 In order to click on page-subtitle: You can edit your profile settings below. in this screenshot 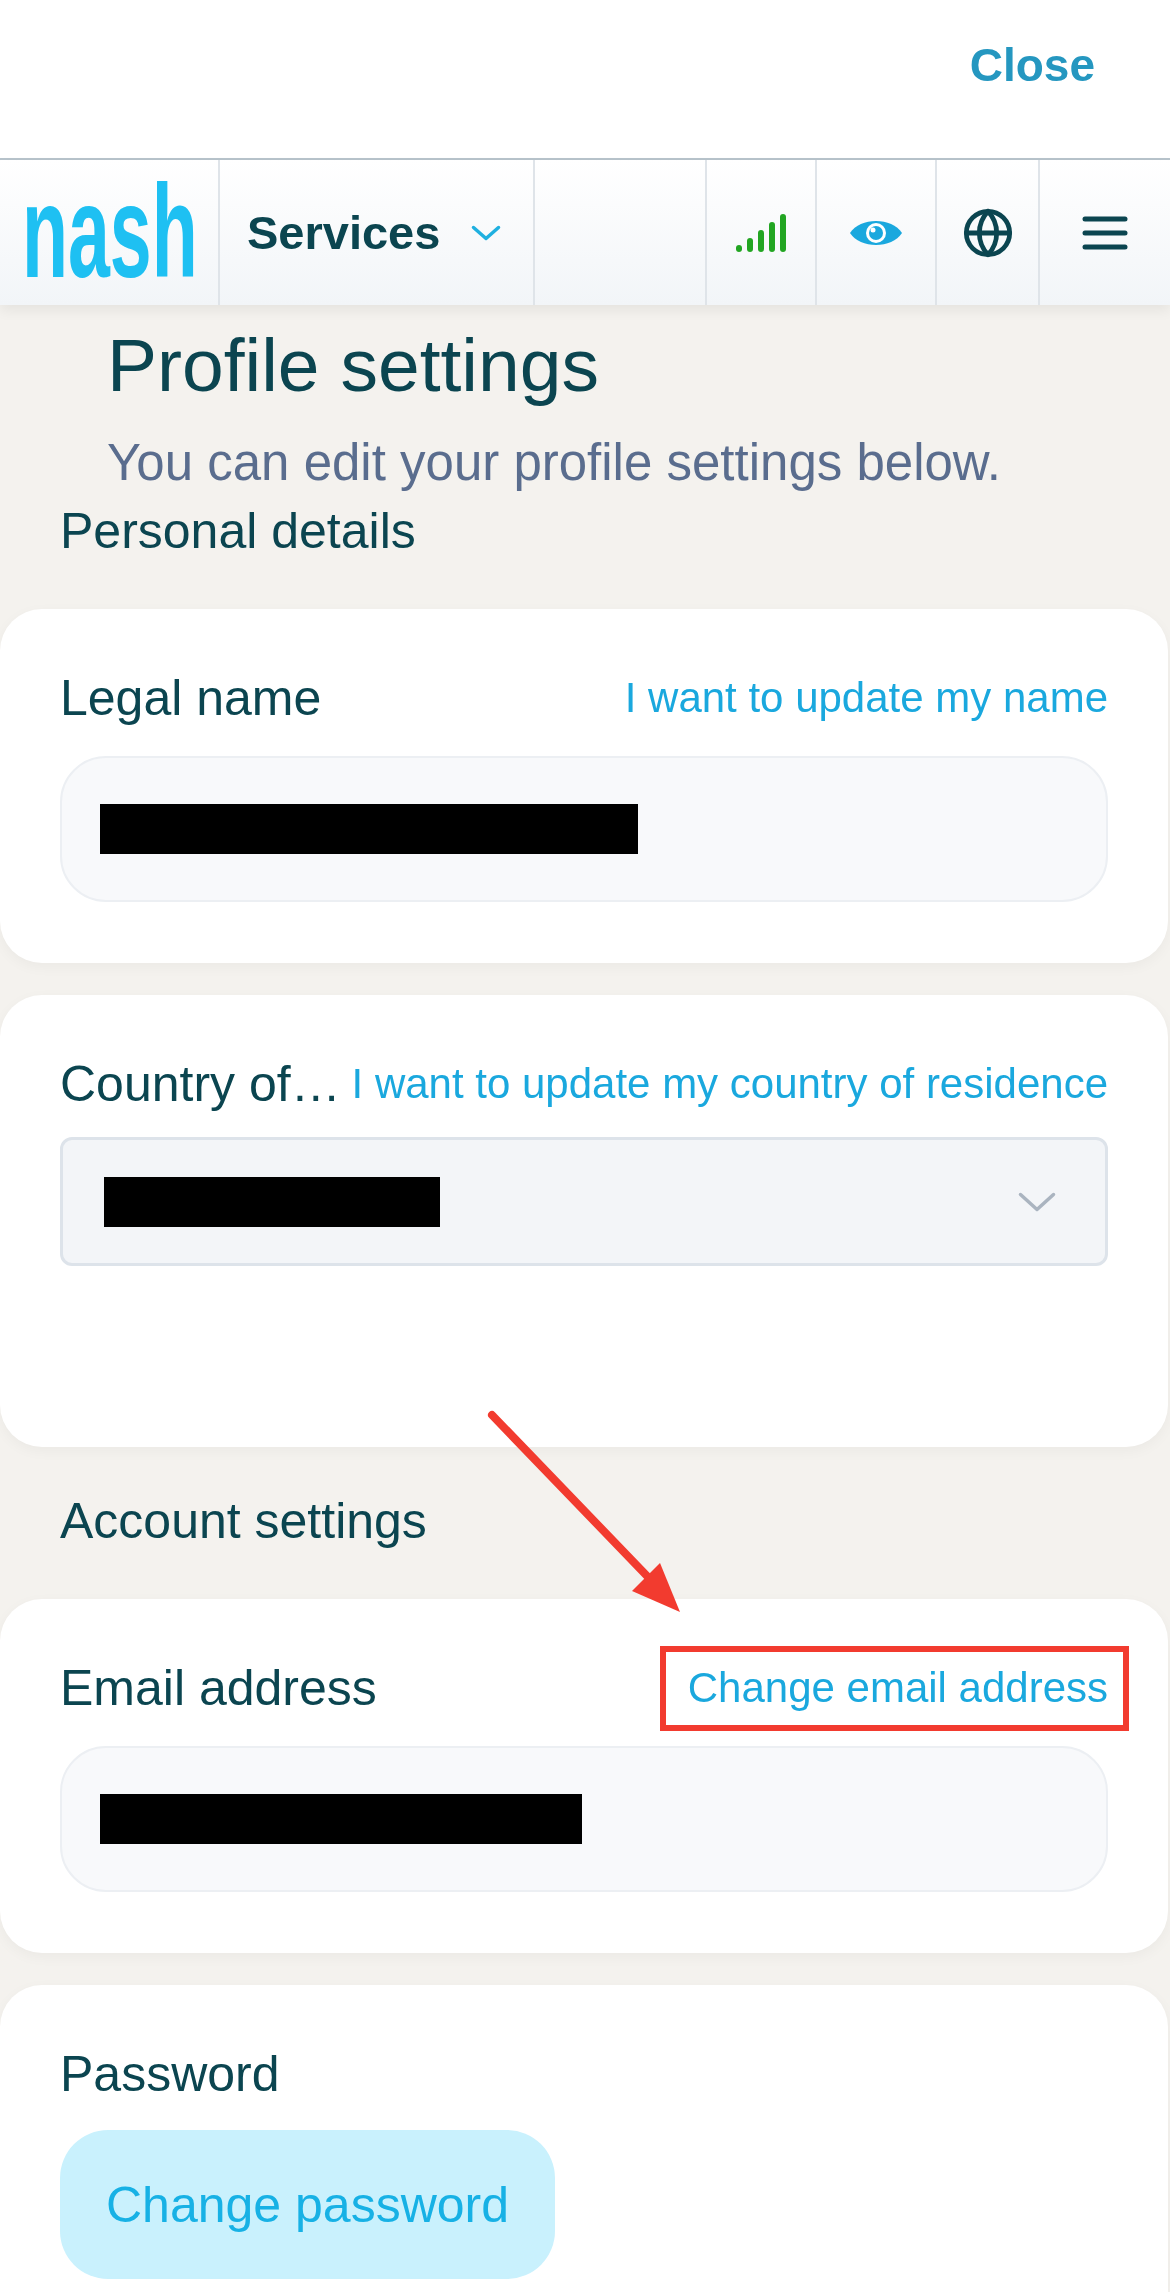, I will do `click(555, 463)`.